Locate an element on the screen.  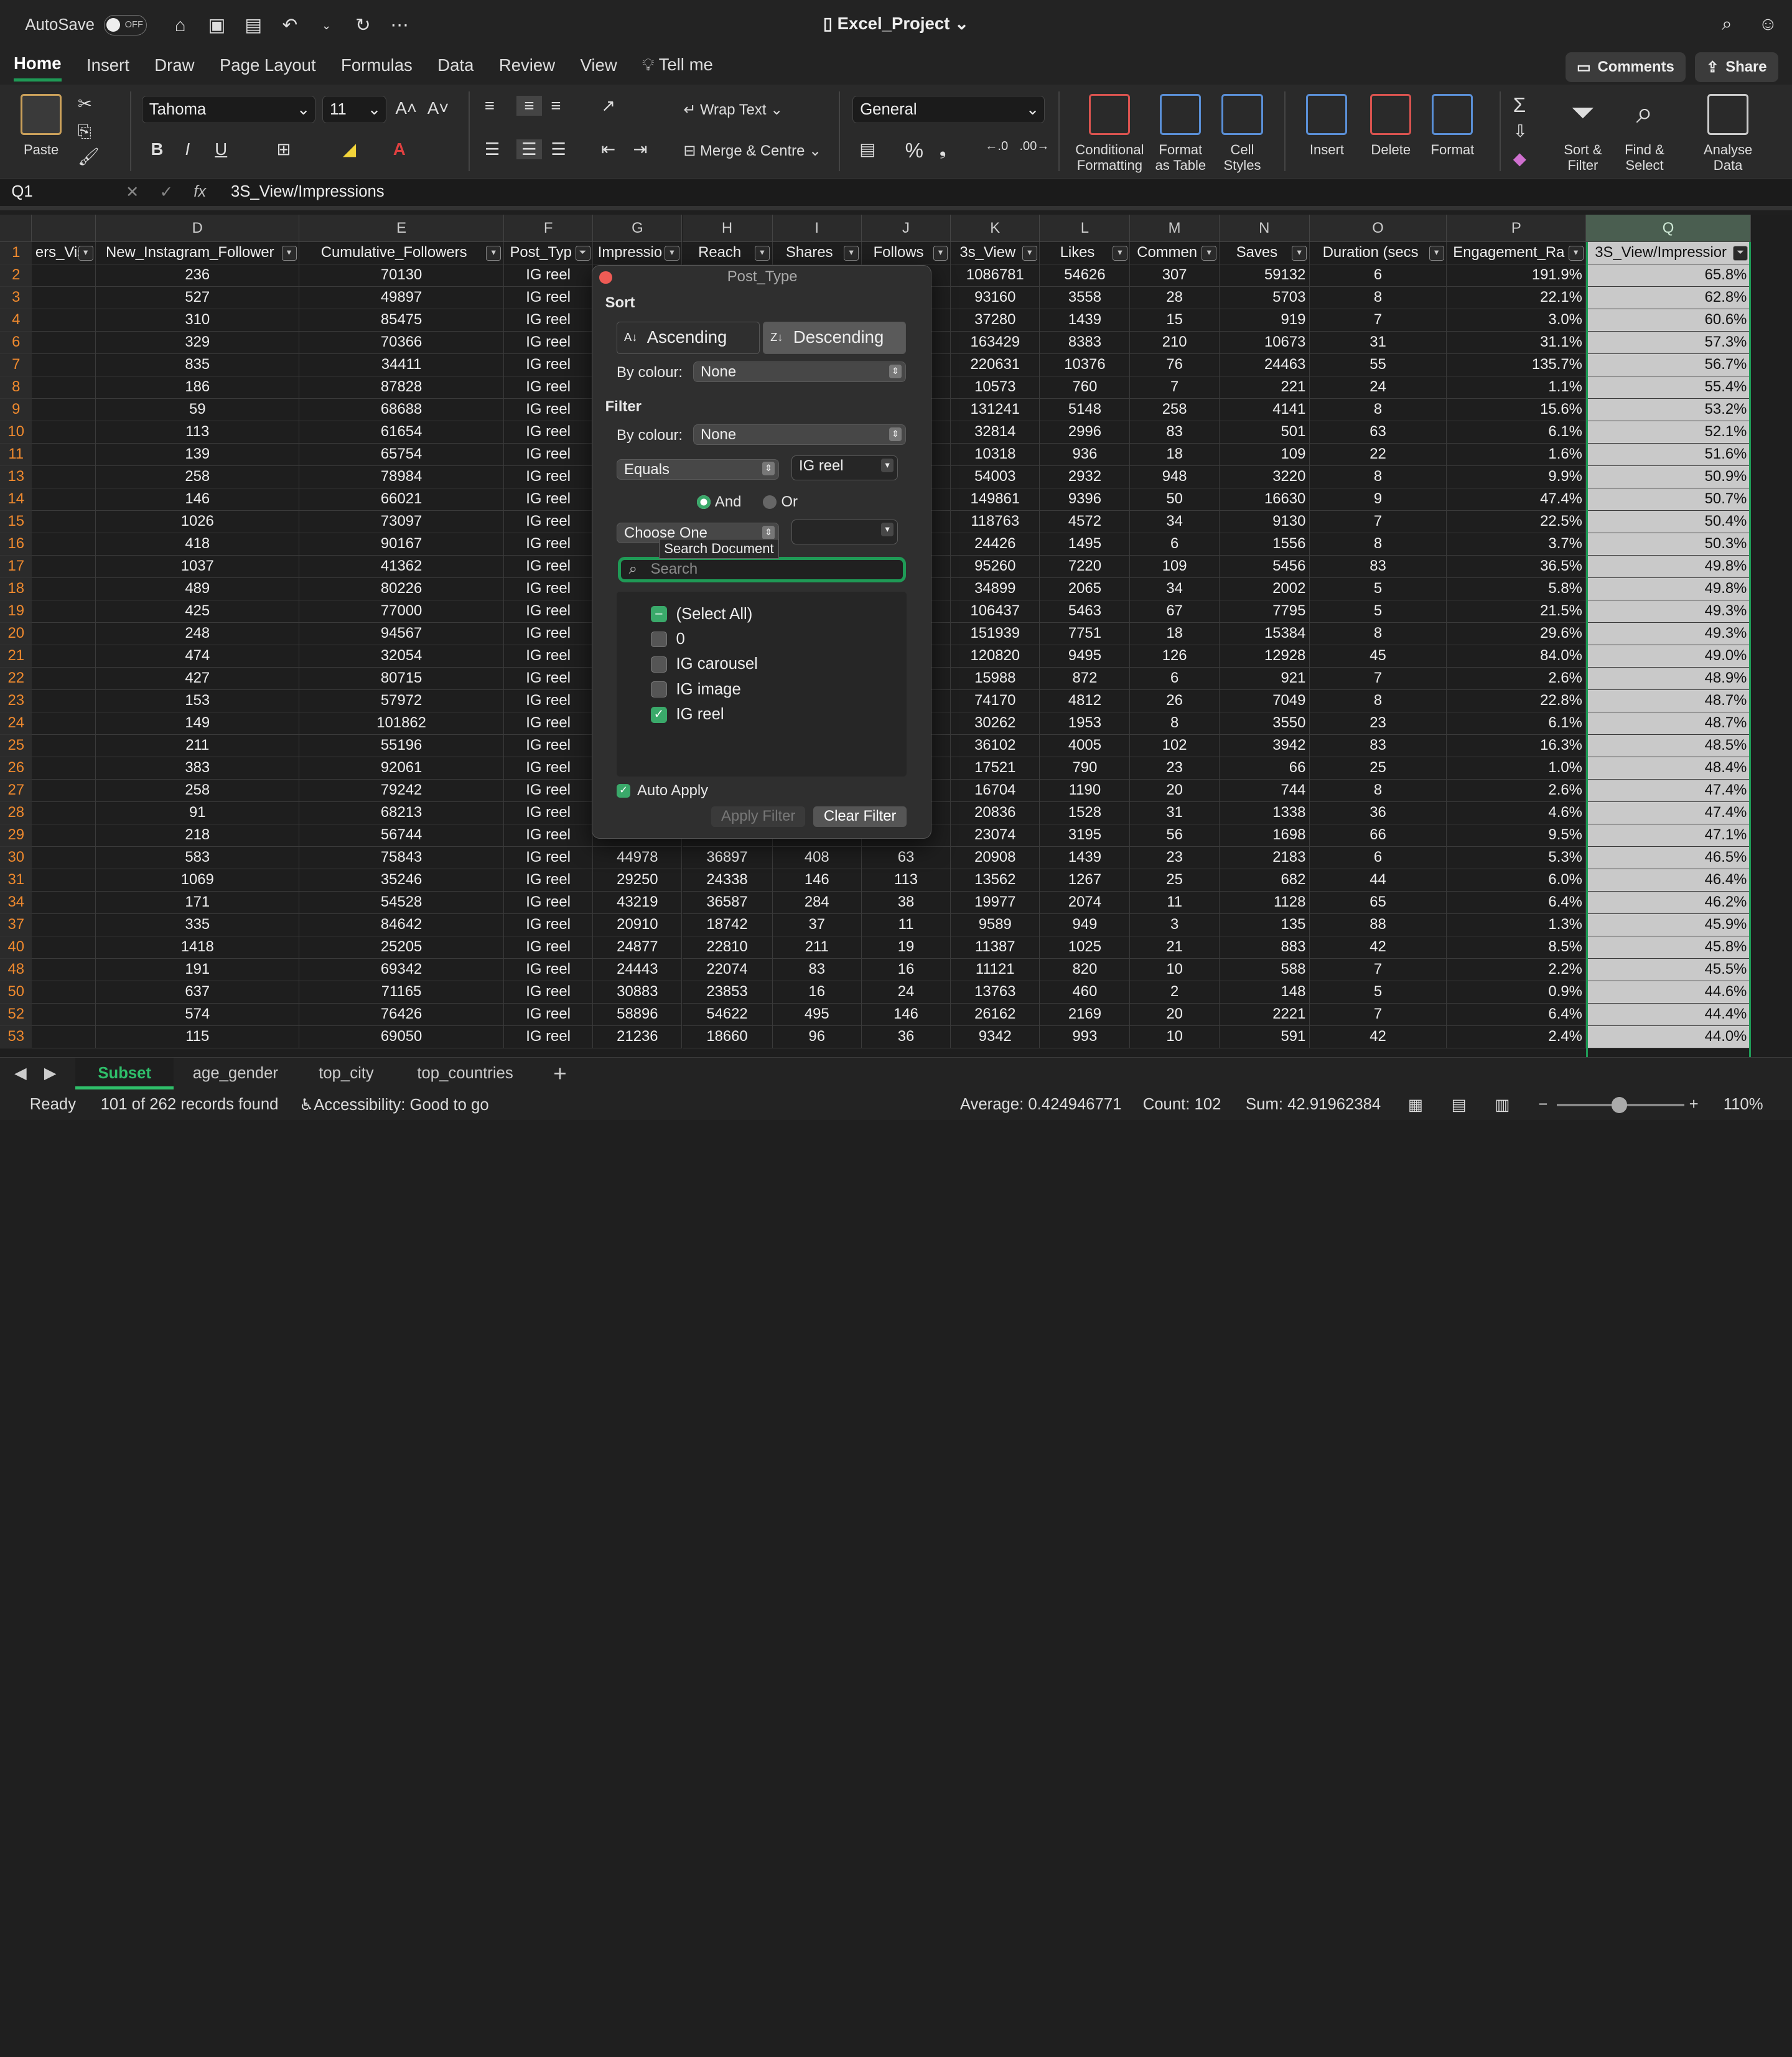
cell-o: 42 is located at coordinates (1378, 947).